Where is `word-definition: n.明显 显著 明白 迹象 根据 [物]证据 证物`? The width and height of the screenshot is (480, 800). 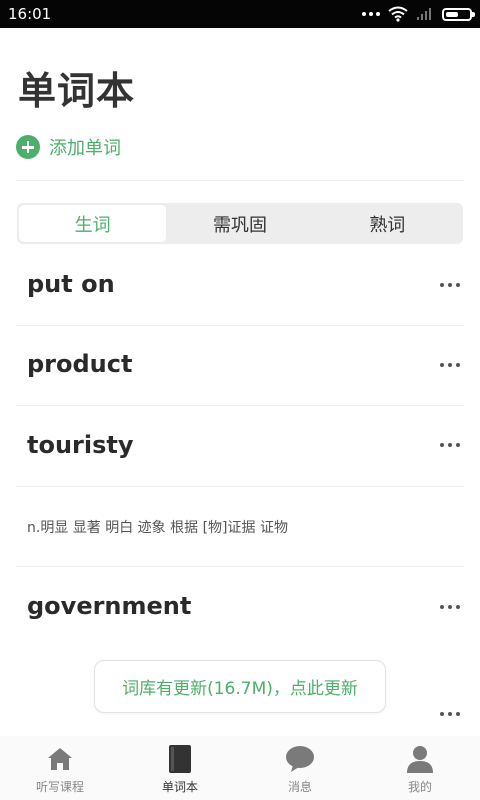 word-definition: n.明显 显著 明白 迹象 根据 [物]证据 证物 is located at coordinates (157, 528).